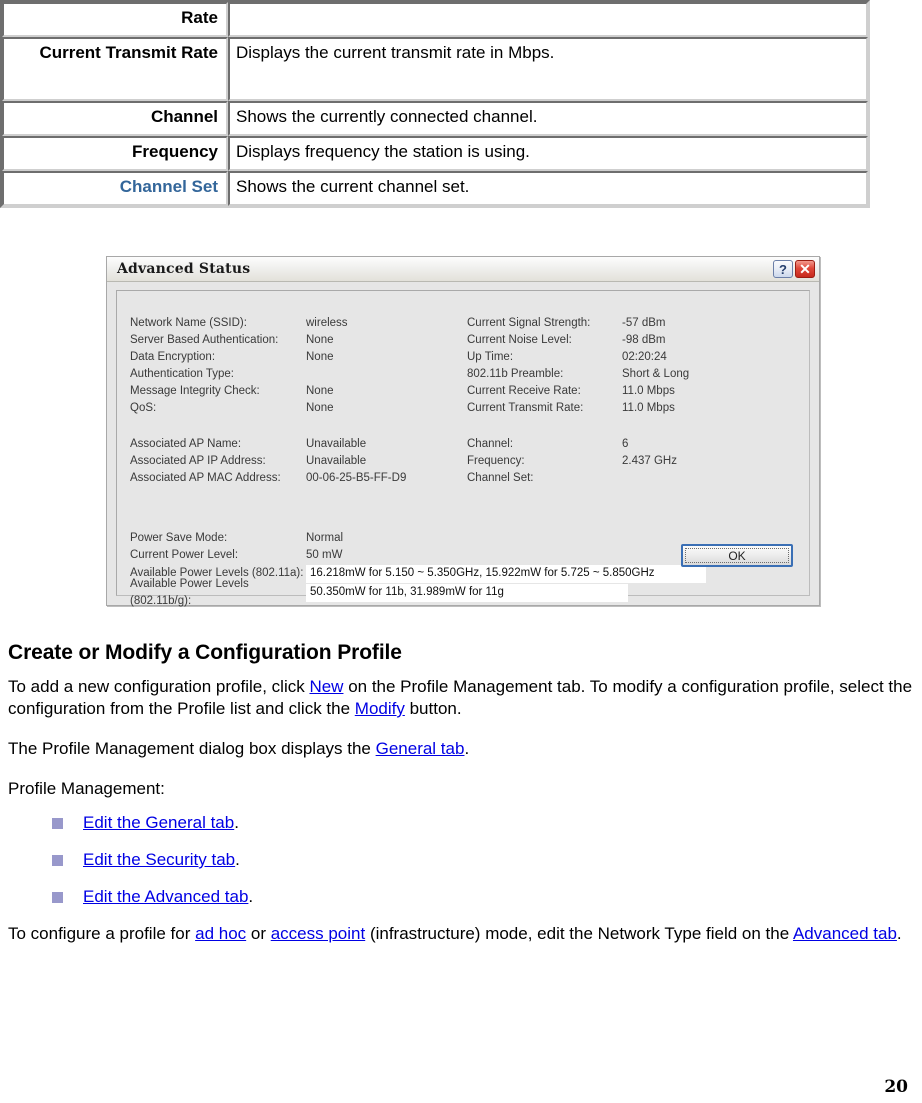 This screenshot has height=1103, width=922. I want to click on link-edit-security-tab: Edit the Security tab, so click(159, 860).